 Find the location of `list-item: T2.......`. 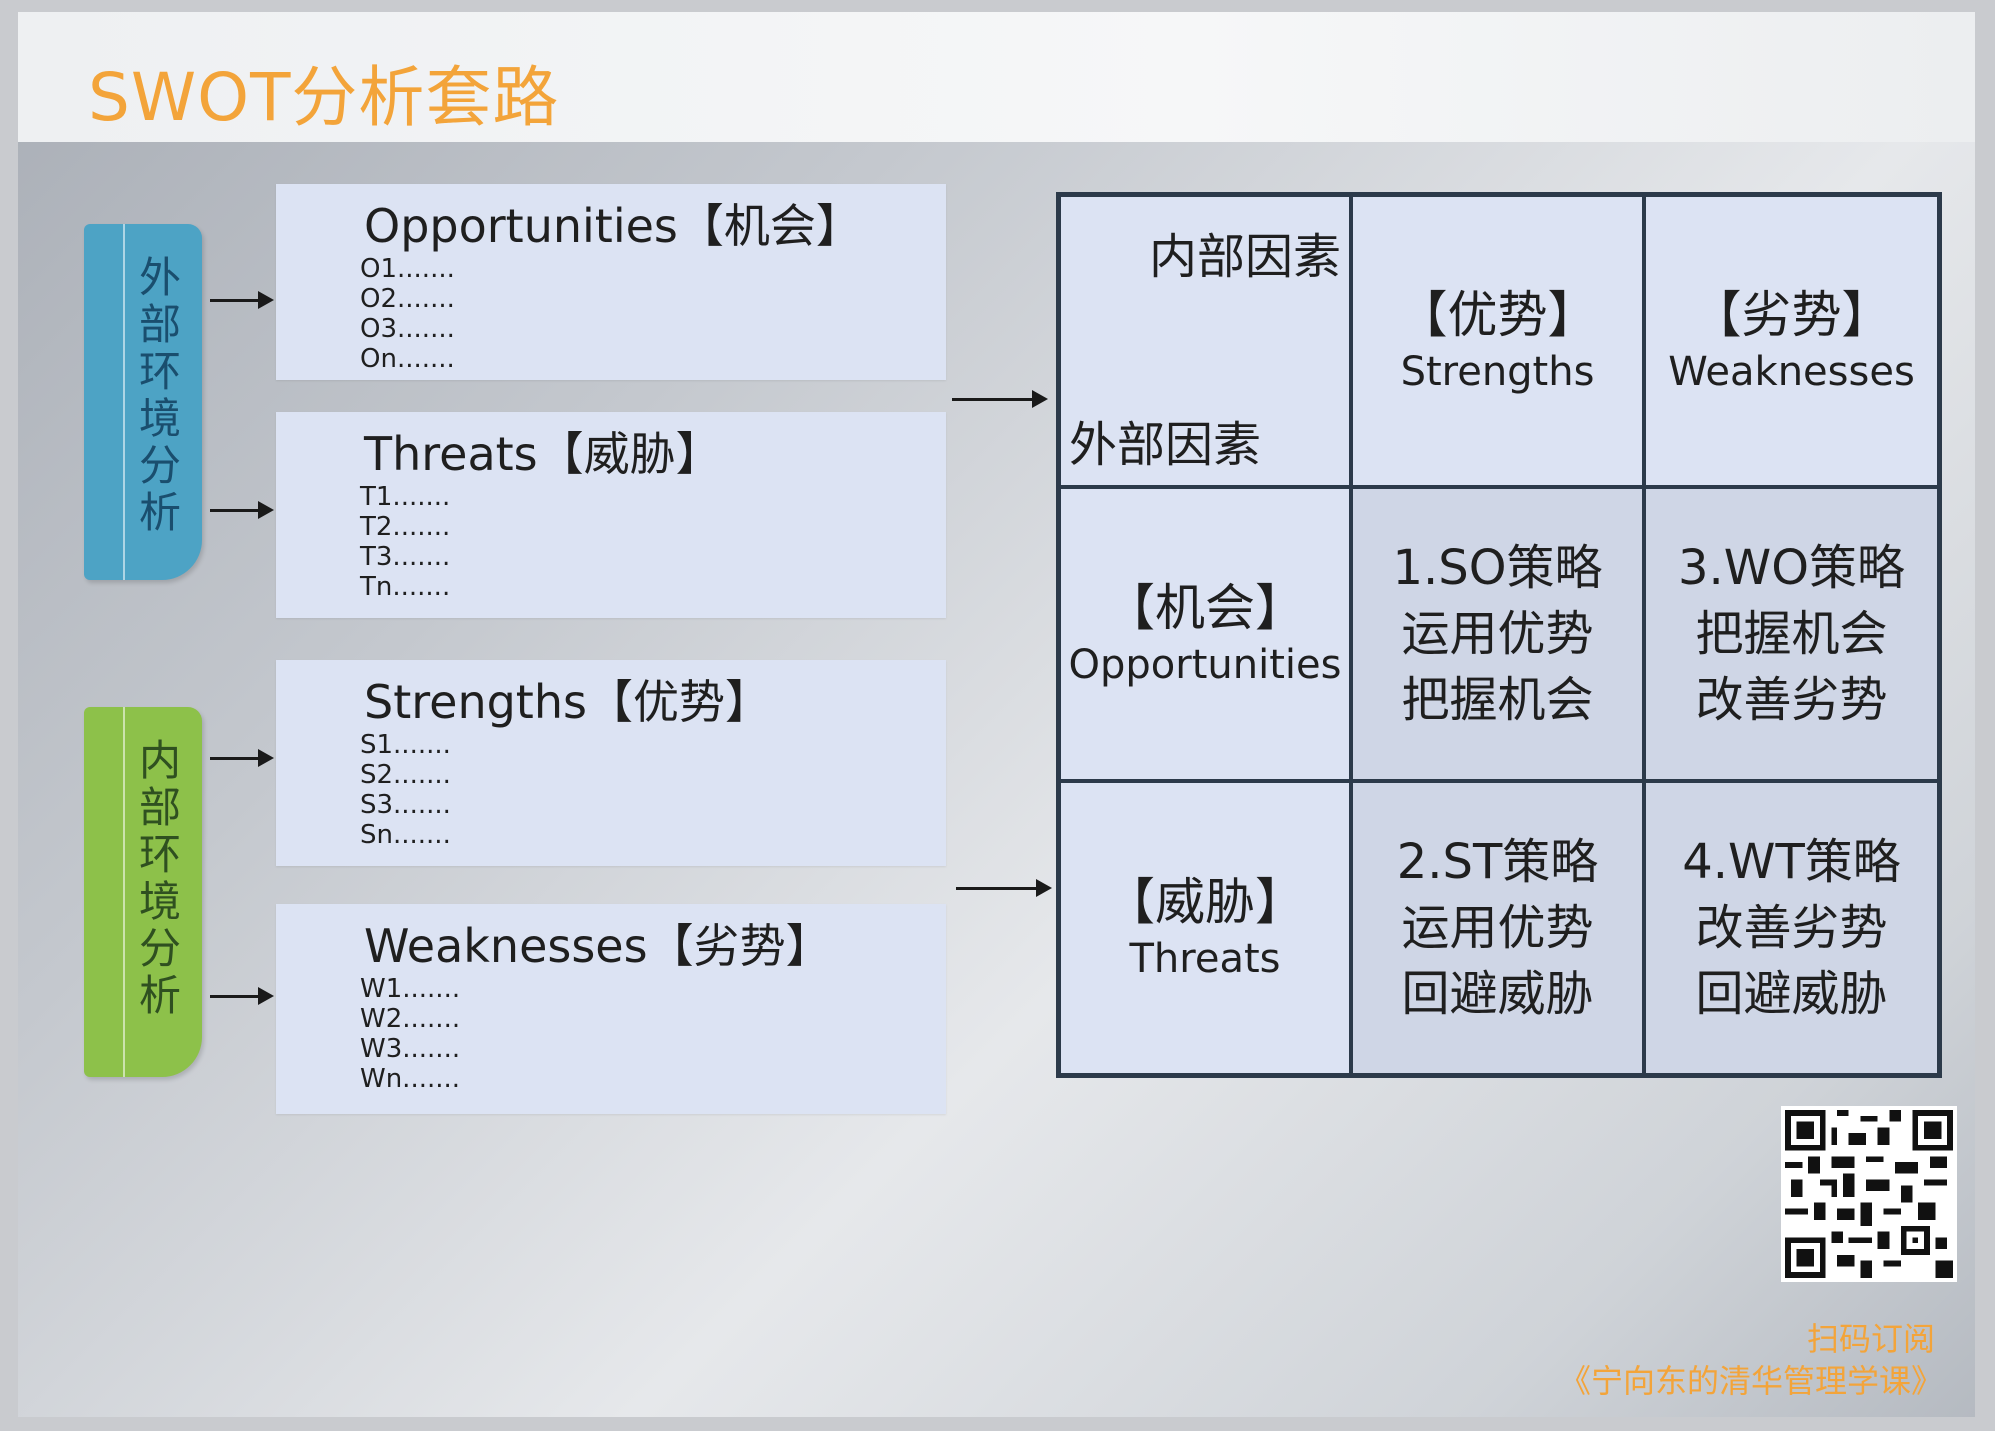

list-item: T2....... is located at coordinates (405, 527).